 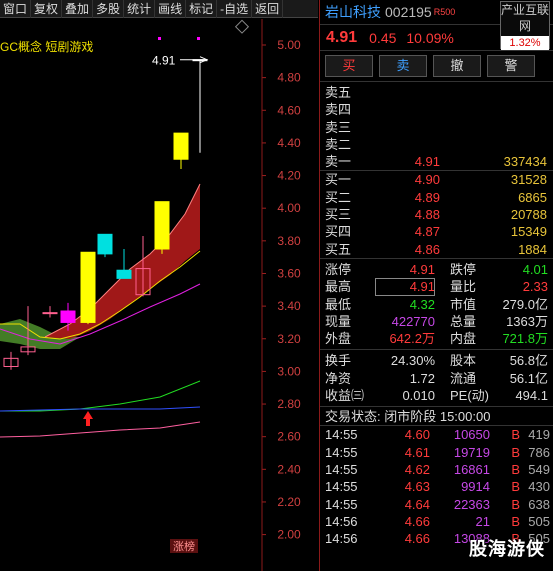 What do you see at coordinates (140, 9) in the screenshot?
I see `toolbar-button: 统计` at bounding box center [140, 9].